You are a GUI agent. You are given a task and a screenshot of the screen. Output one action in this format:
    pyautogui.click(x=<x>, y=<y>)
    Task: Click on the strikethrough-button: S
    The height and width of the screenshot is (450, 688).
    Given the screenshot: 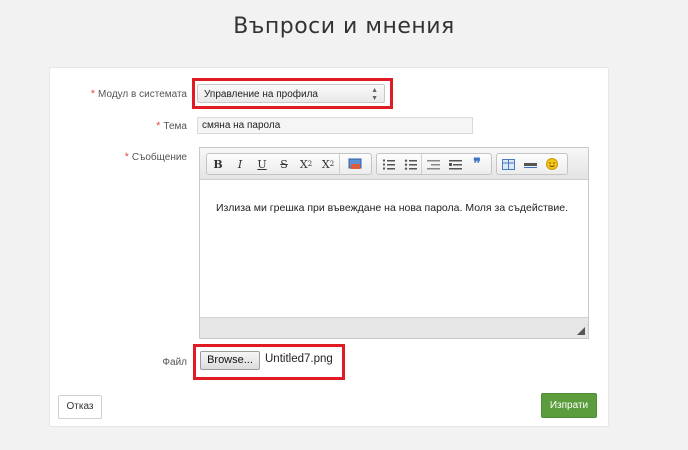 What is the action you would take?
    pyautogui.click(x=284, y=164)
    